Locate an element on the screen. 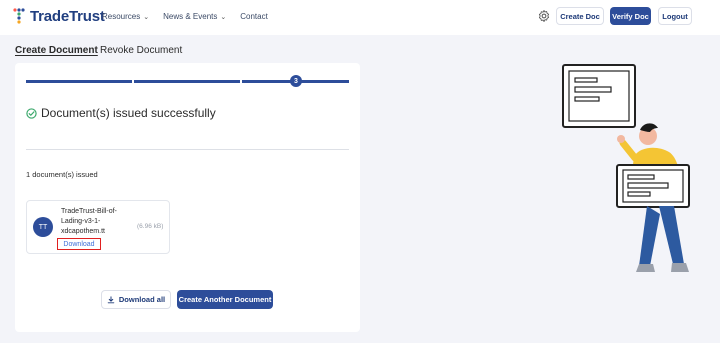 This screenshot has height=343, width=720. success-banner: Document(s) issued successfully is located at coordinates (121, 113).